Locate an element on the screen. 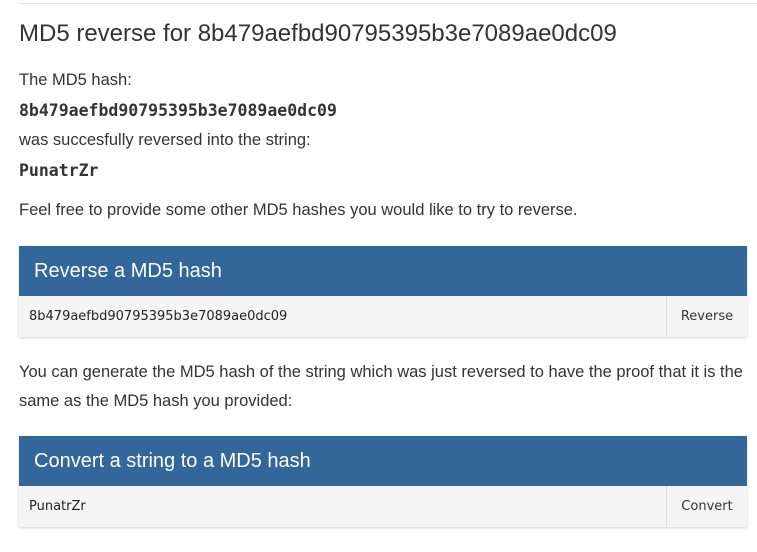 This screenshot has width=757, height=552. reverse-panel-heading: Reverse a MD5 hash is located at coordinates (383, 271).